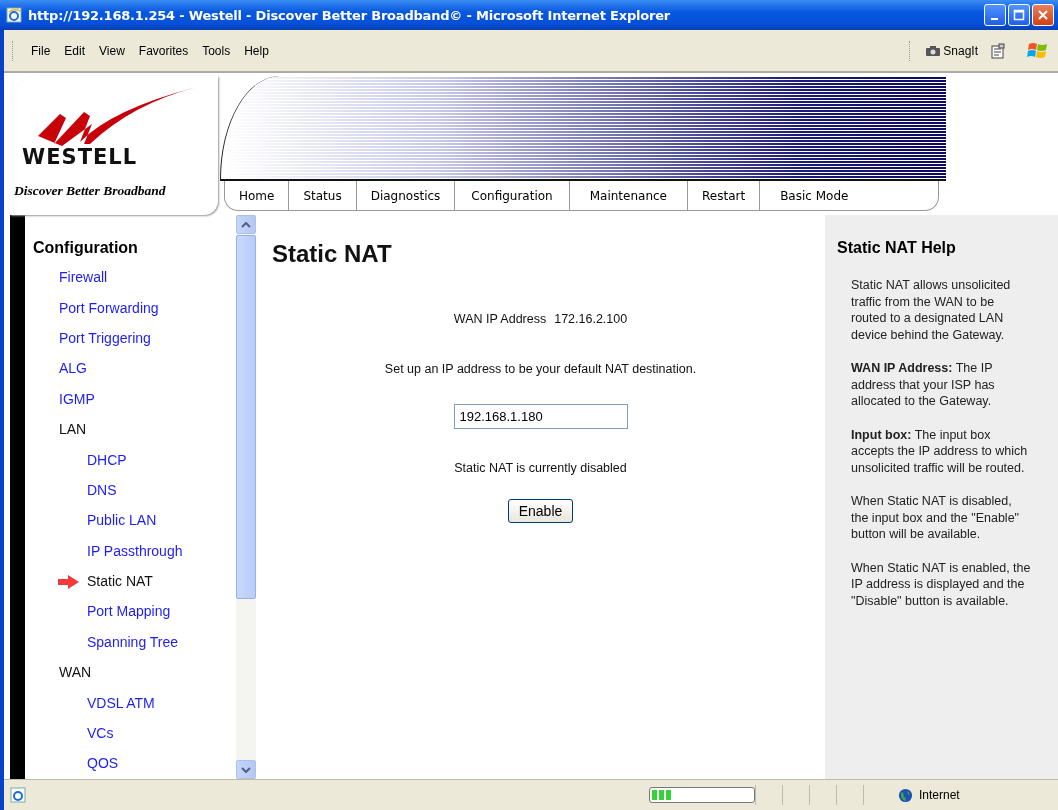 The height and width of the screenshot is (810, 1058). What do you see at coordinates (897, 248) in the screenshot?
I see `help-title: Static NAT Help` at bounding box center [897, 248].